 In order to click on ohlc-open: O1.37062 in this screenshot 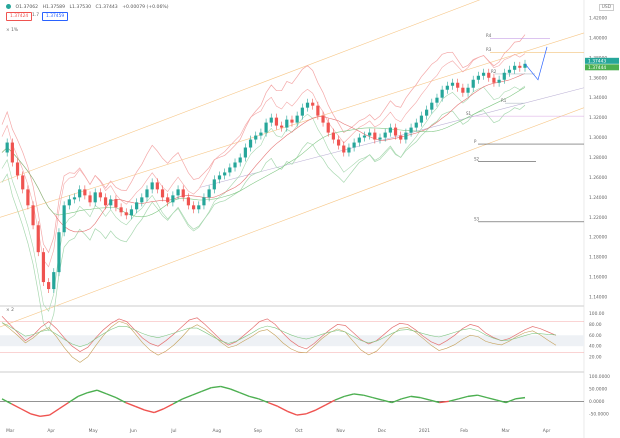, I will do `click(27, 7)`.